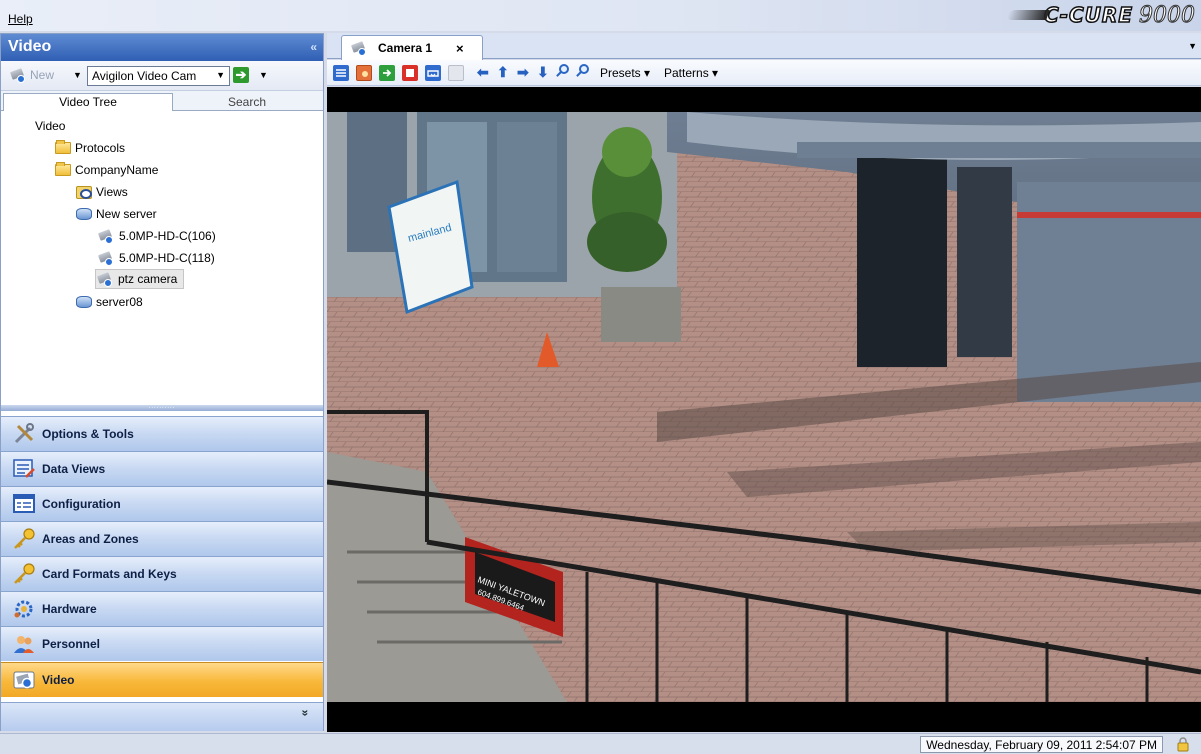 Image resolution: width=1201 pixels, height=754 pixels. Describe the element at coordinates (109, 574) in the screenshot. I see `nav-label: Card Formats and Keys` at that location.